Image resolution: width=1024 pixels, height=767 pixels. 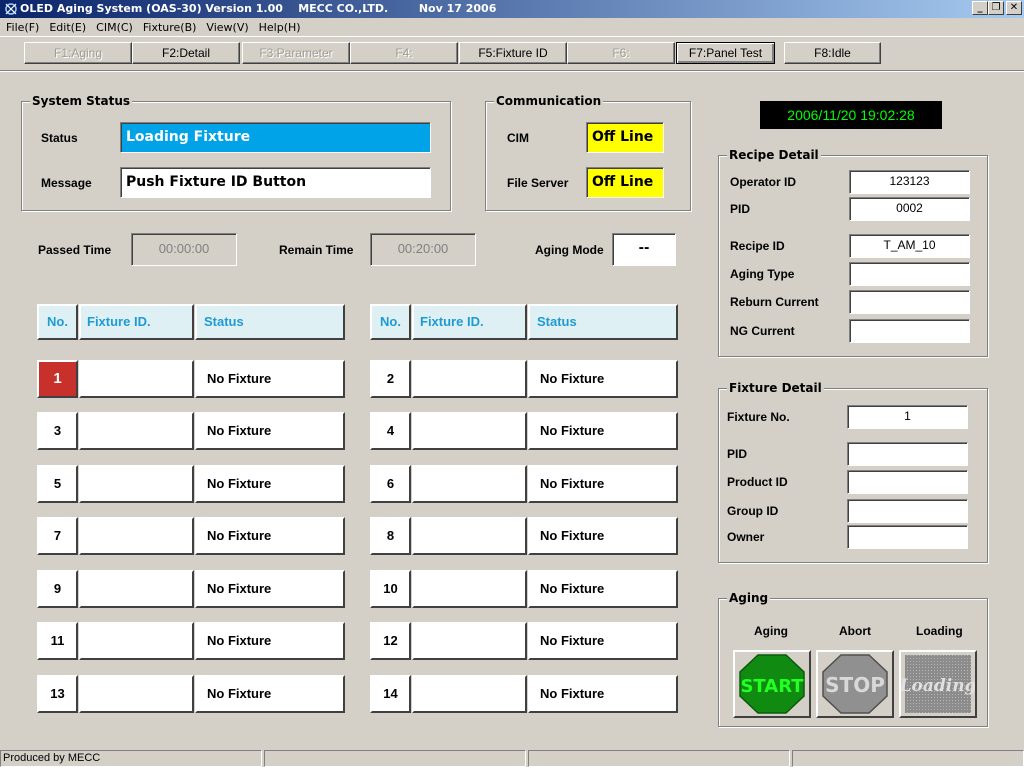 I want to click on fixture-status-8: No Fixture, so click(x=603, y=536).